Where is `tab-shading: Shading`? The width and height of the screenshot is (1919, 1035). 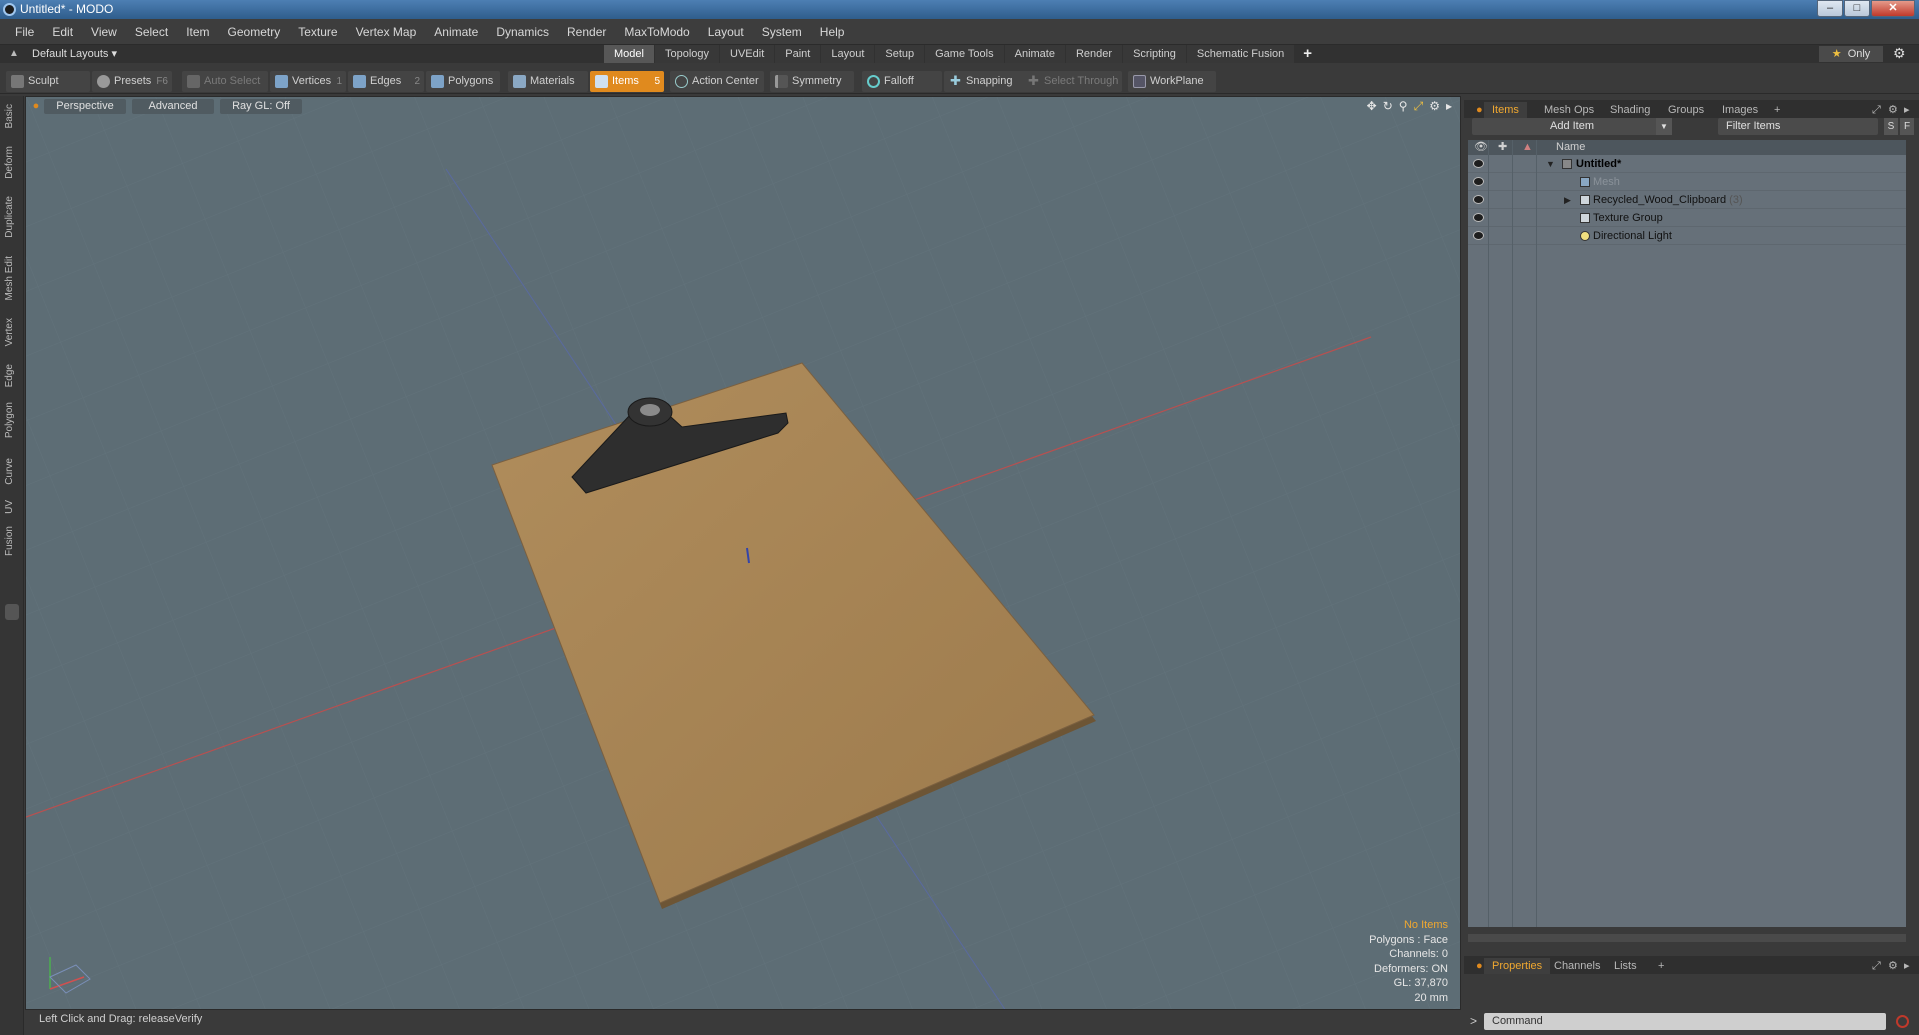
tab-shading: Shading is located at coordinates (1630, 110).